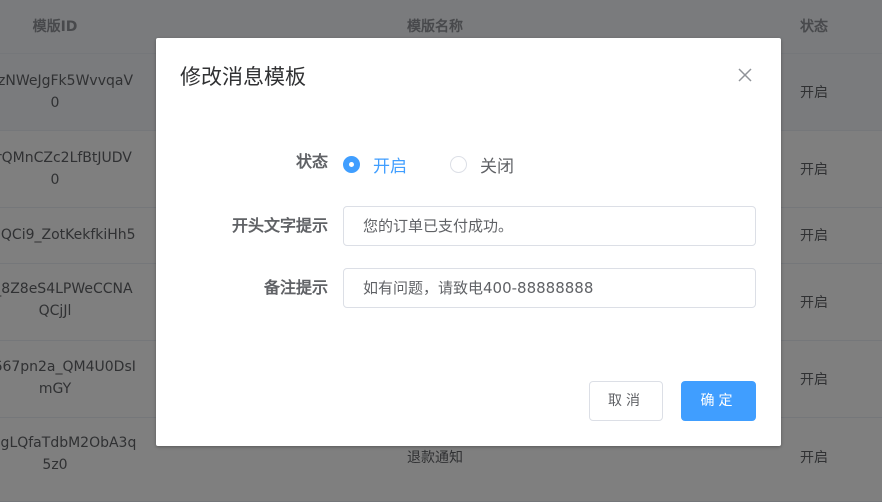  Describe the element at coordinates (390, 167) in the screenshot. I see `radio-label-open: 开启` at that location.